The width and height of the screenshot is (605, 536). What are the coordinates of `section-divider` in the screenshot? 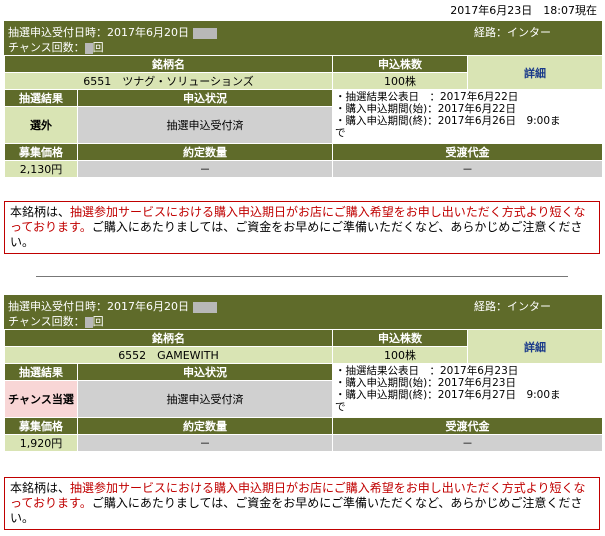 It's located at (302, 276).